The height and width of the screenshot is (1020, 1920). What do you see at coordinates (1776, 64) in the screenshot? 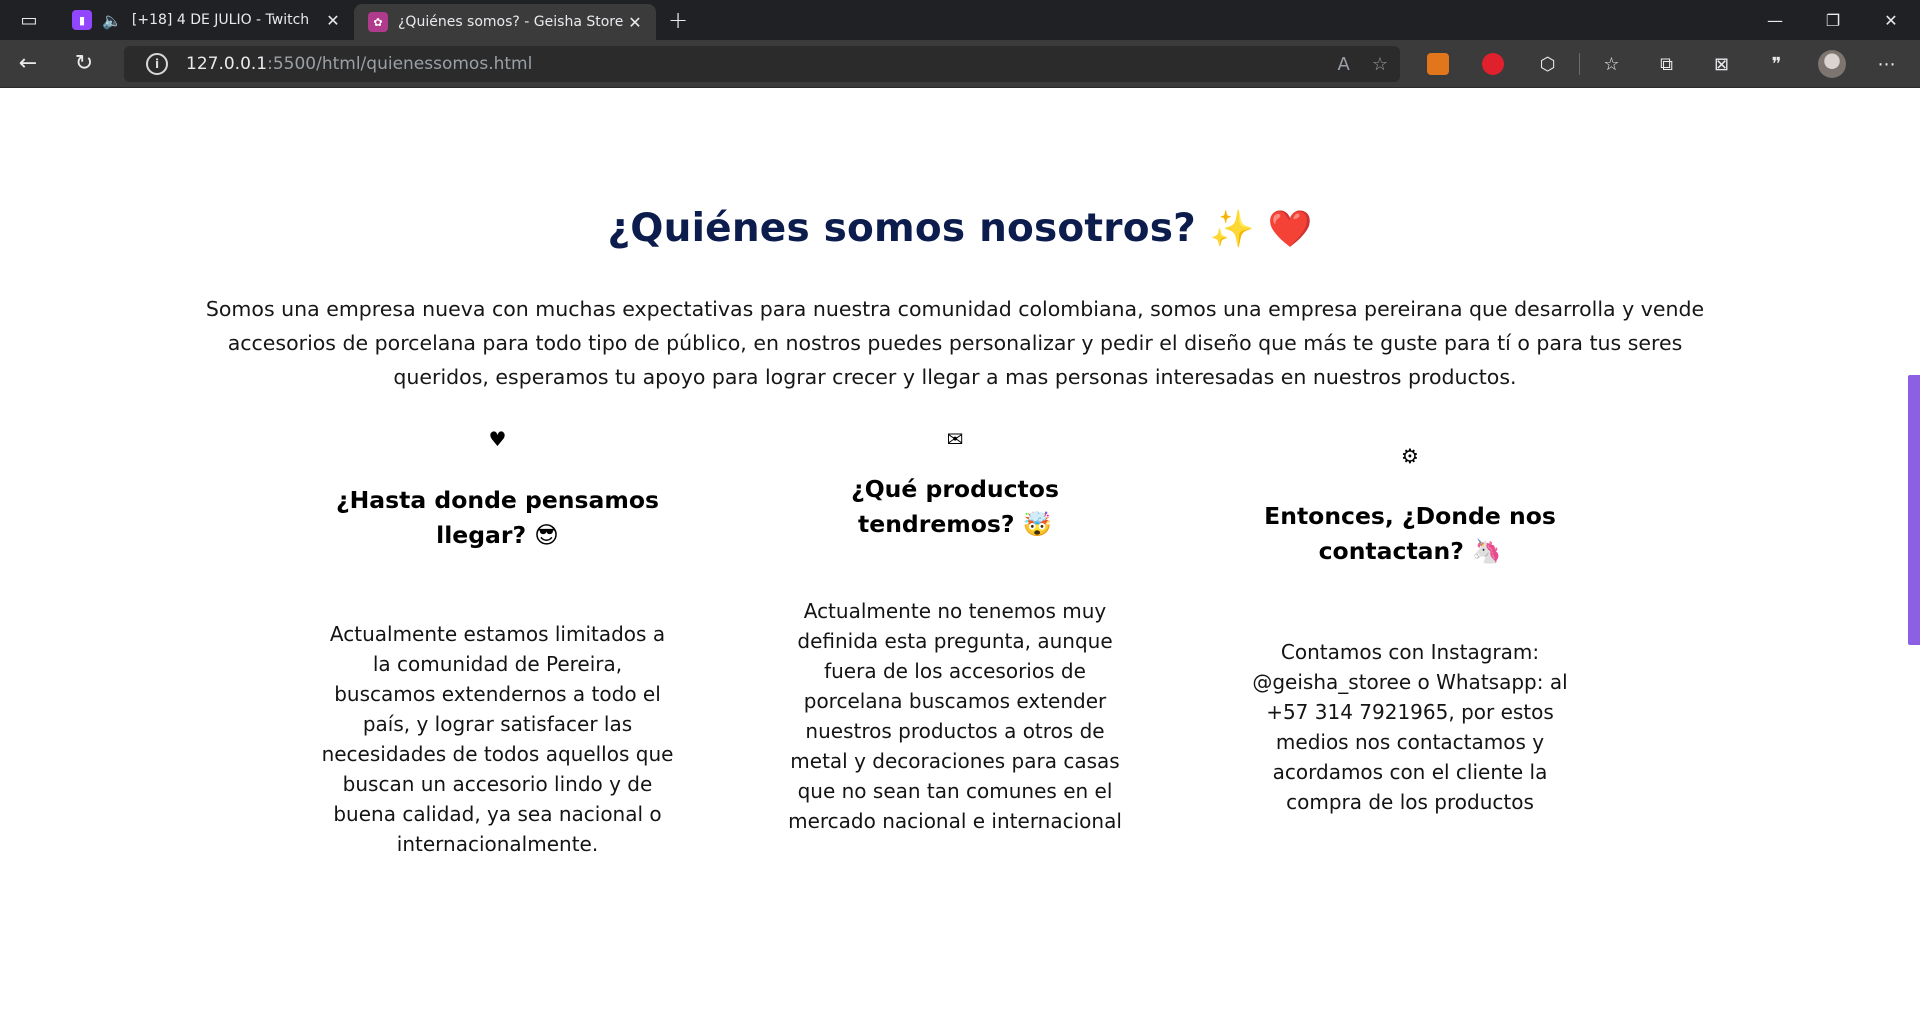
I see `quote-icon: ❞` at bounding box center [1776, 64].